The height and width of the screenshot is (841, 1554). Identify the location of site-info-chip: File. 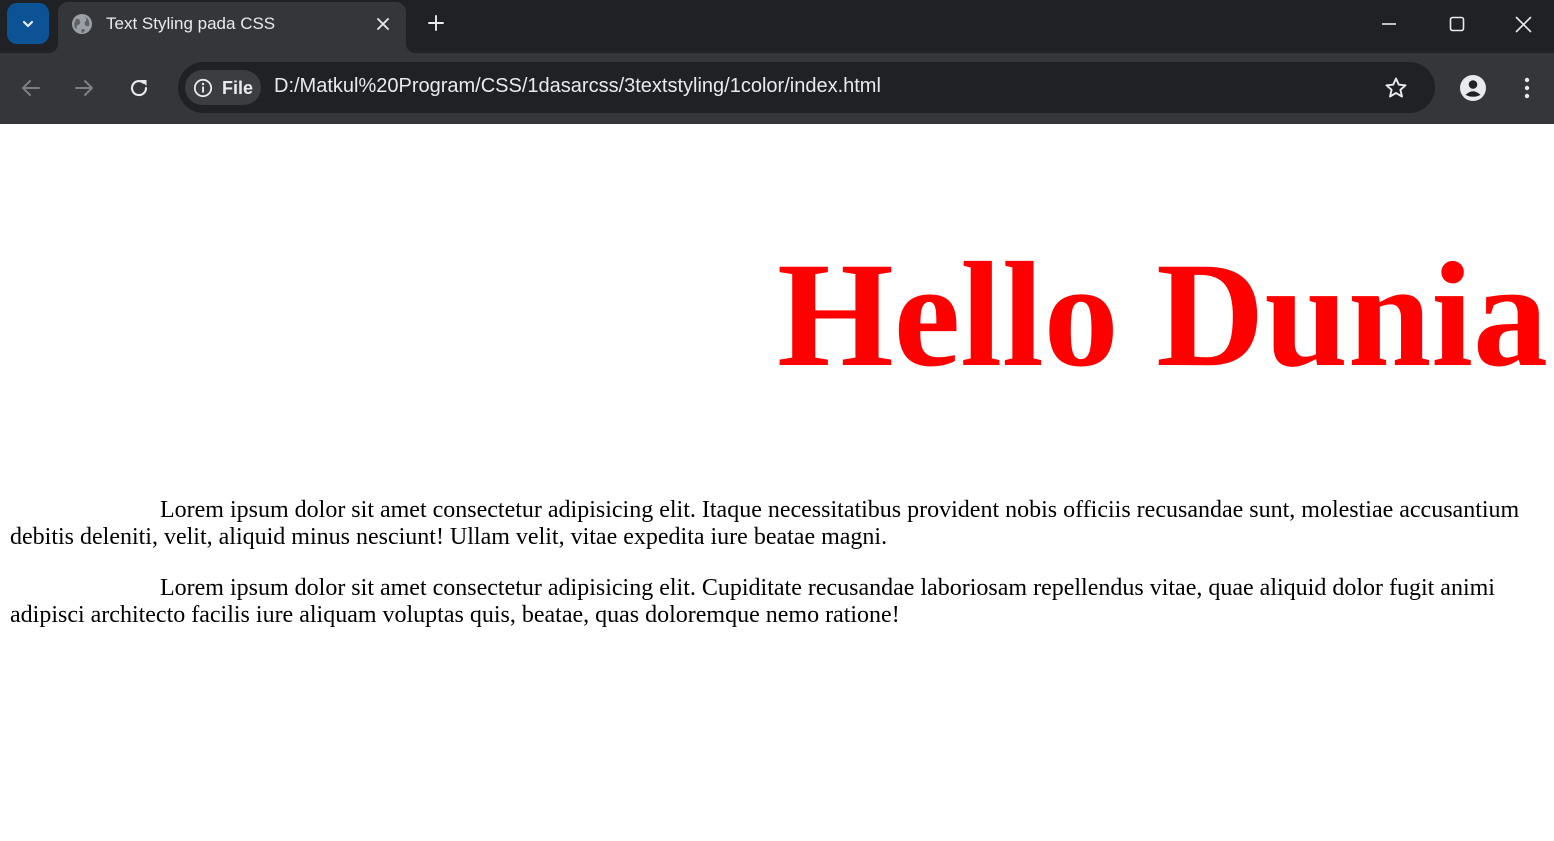
(223, 87).